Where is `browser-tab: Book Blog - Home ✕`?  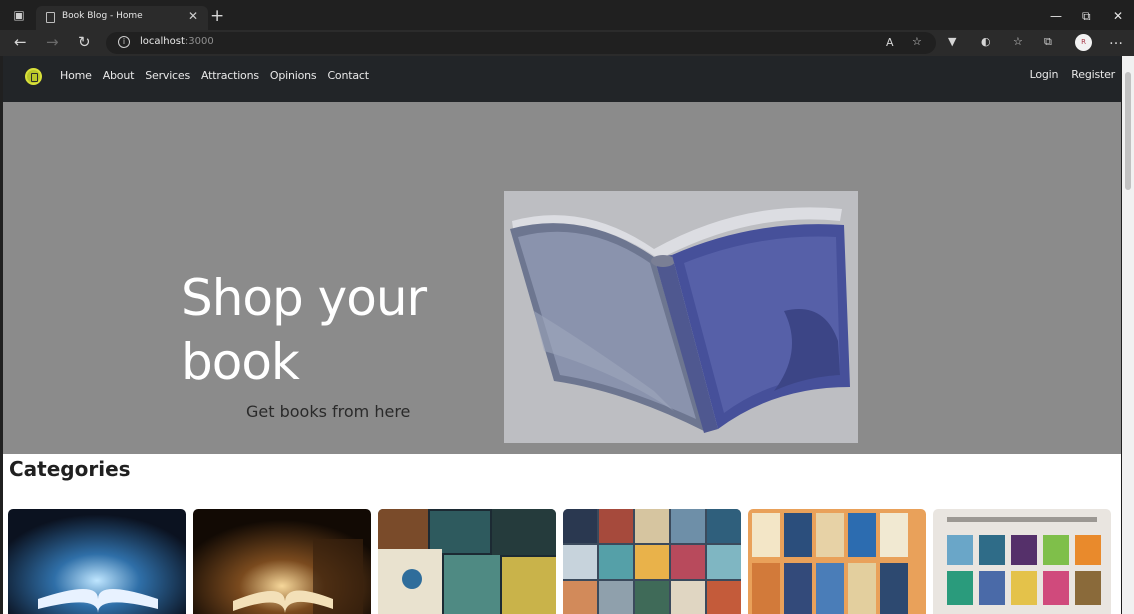 browser-tab: Book Blog - Home ✕ is located at coordinates (122, 18).